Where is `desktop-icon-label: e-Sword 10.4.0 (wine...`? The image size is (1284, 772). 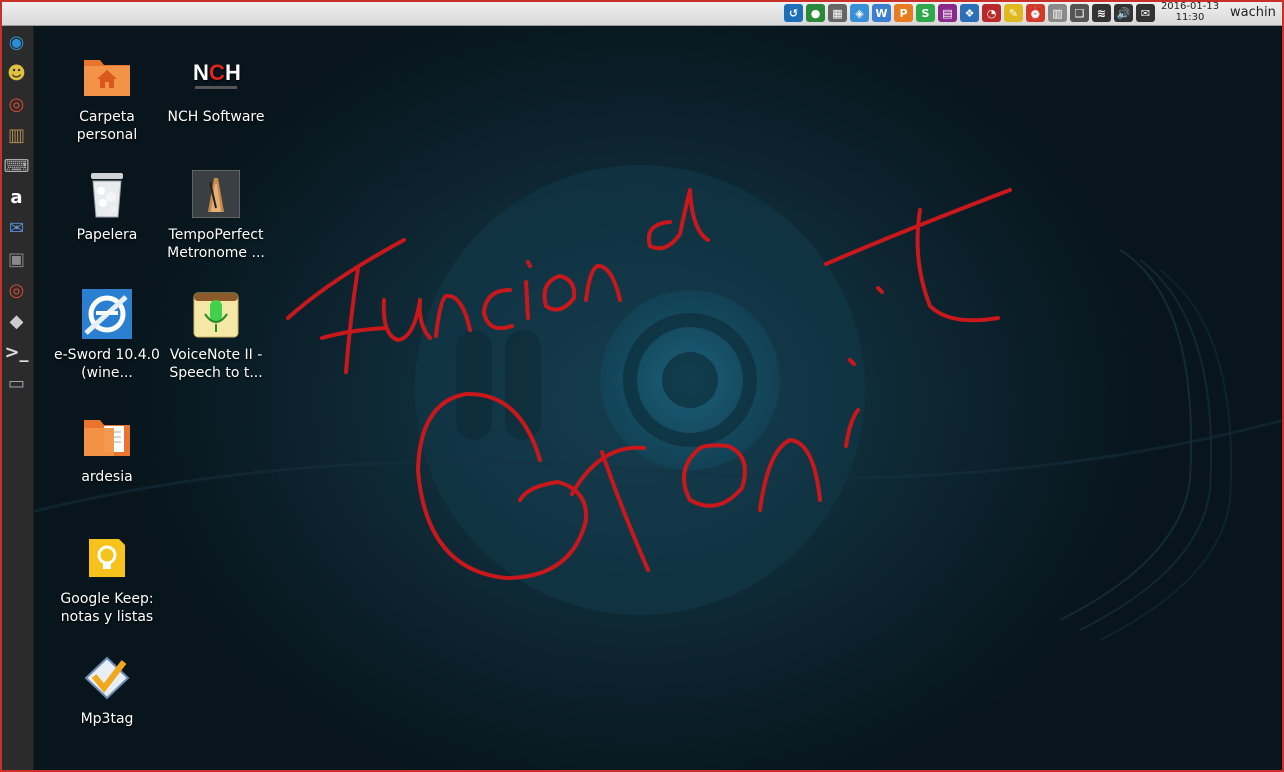 desktop-icon-label: e-Sword 10.4.0 (wine... is located at coordinates (107, 364).